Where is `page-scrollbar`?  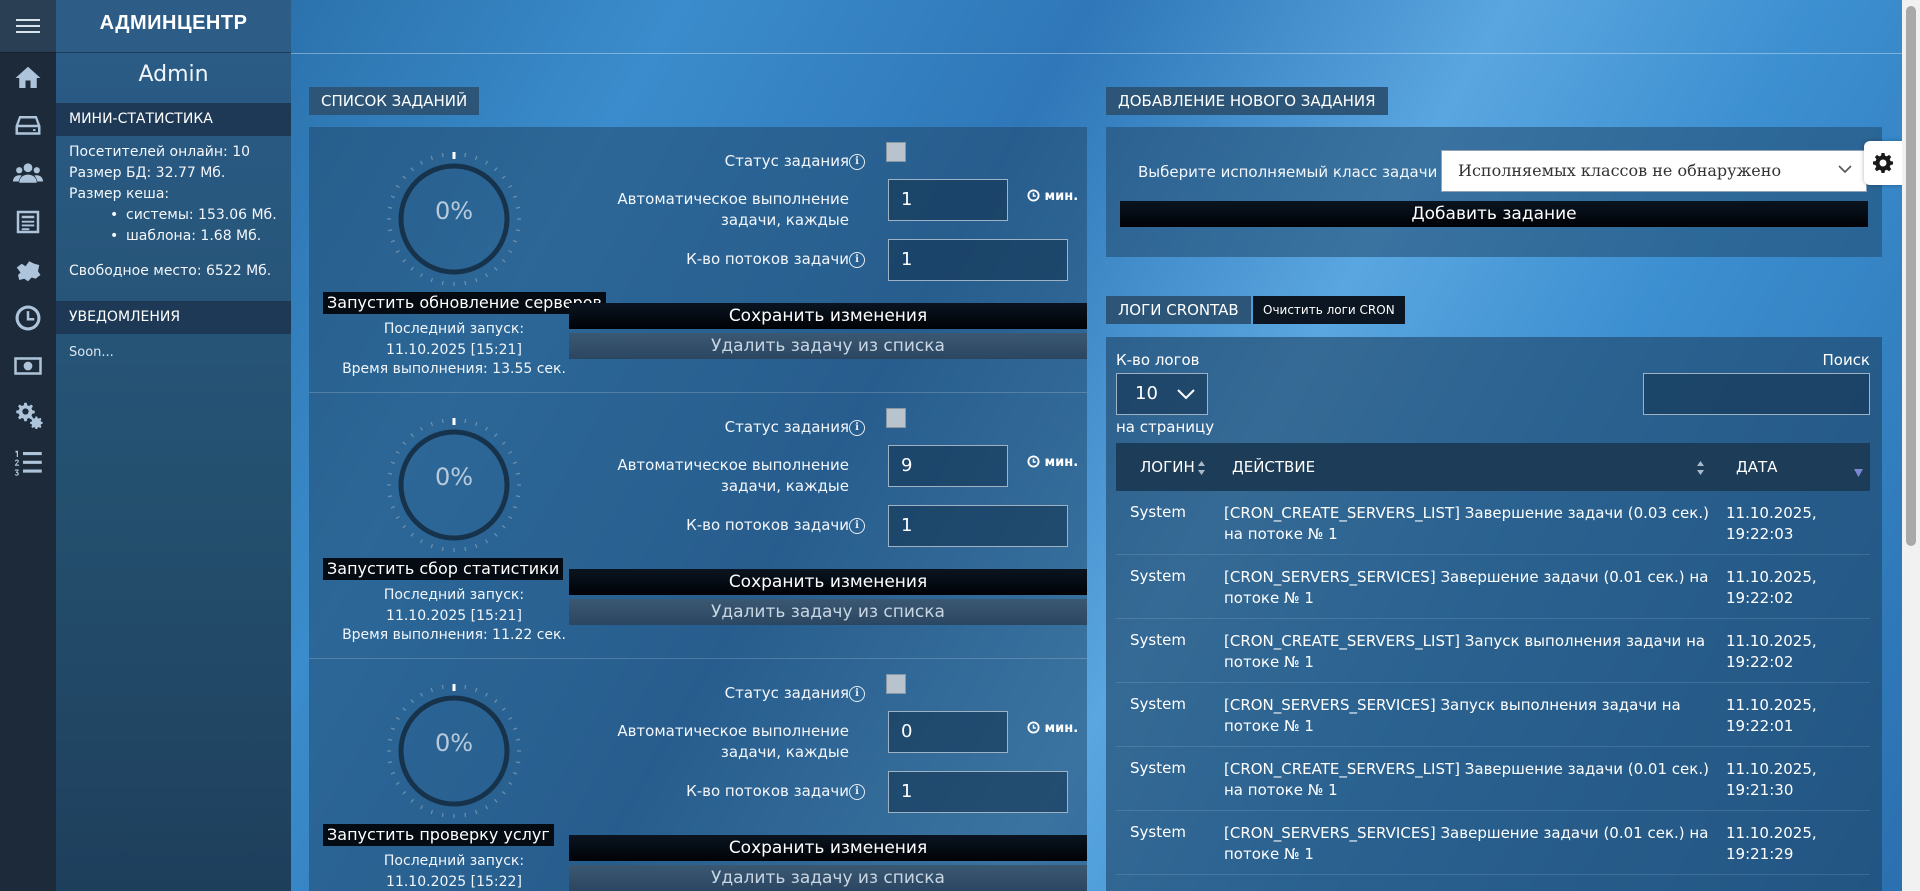
page-scrollbar is located at coordinates (1911, 445).